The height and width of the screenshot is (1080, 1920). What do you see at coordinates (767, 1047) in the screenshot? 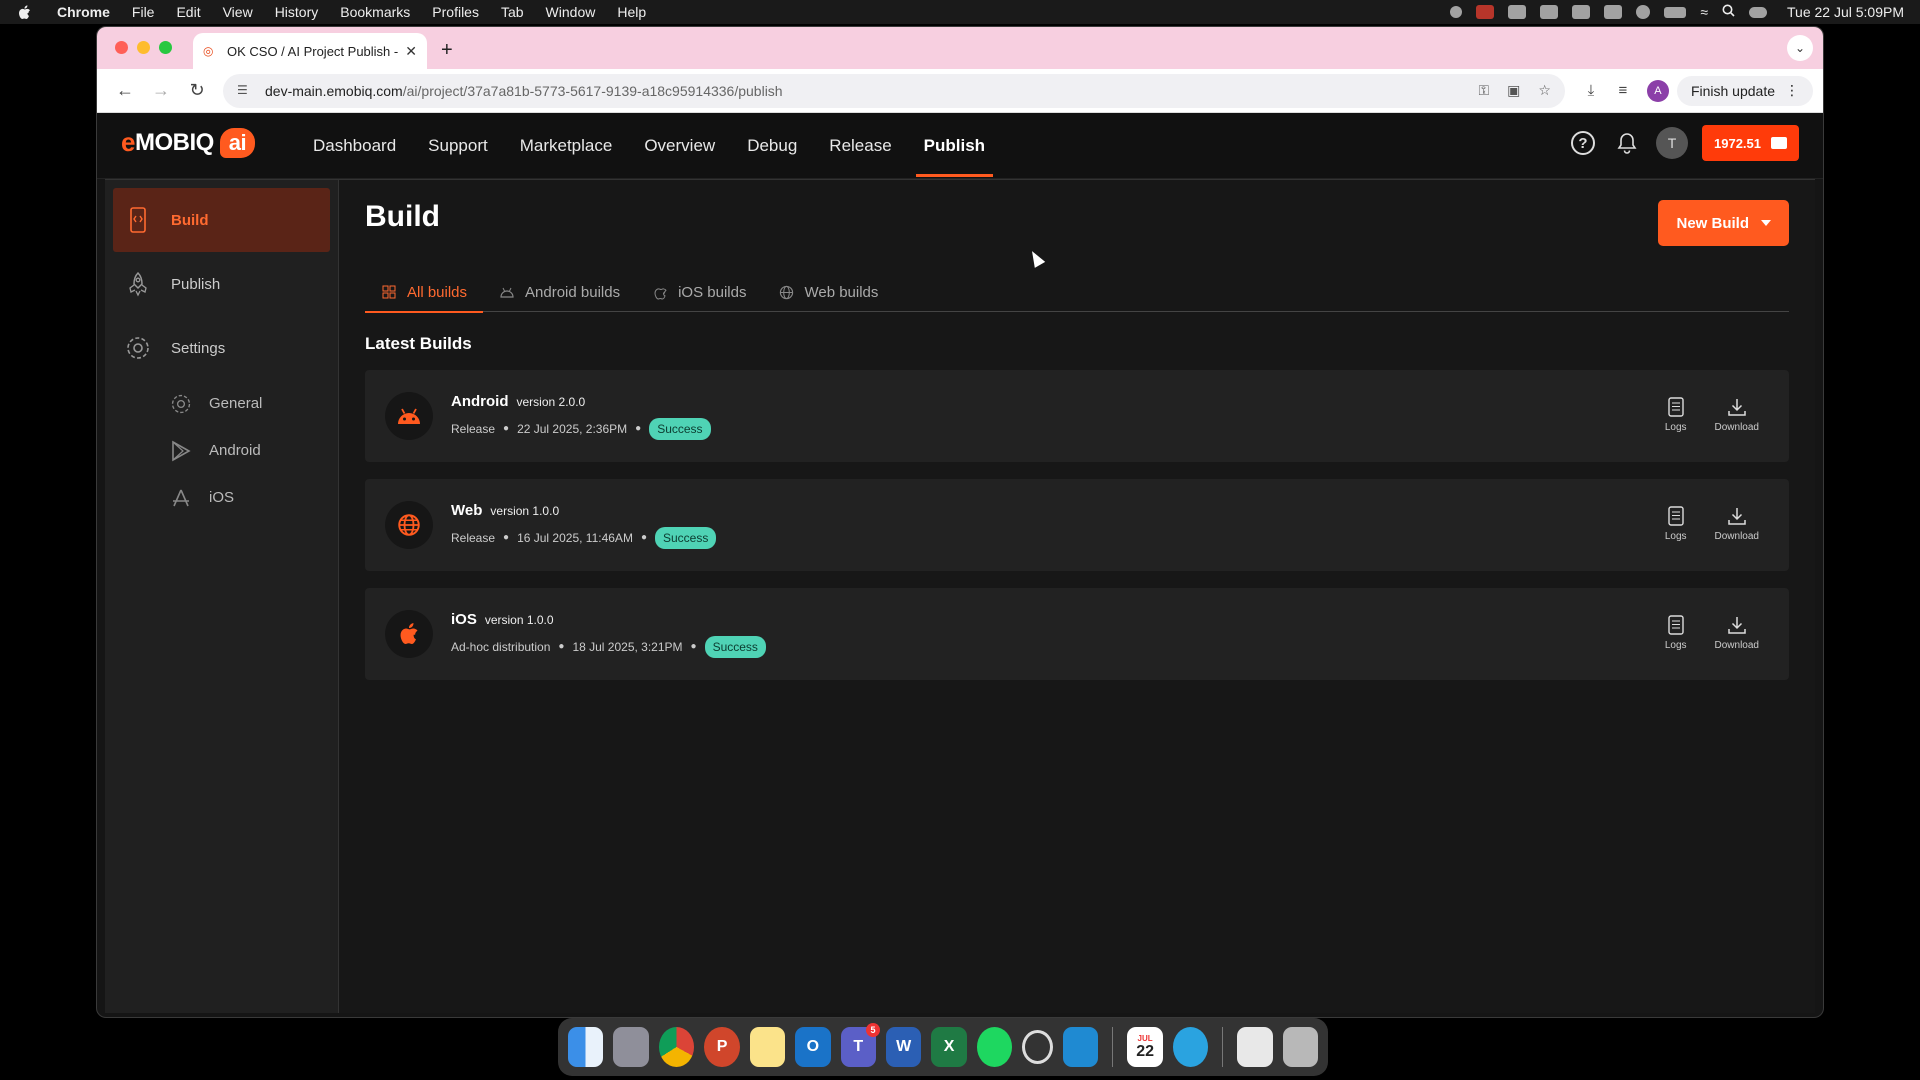
I see `notes-icon` at bounding box center [767, 1047].